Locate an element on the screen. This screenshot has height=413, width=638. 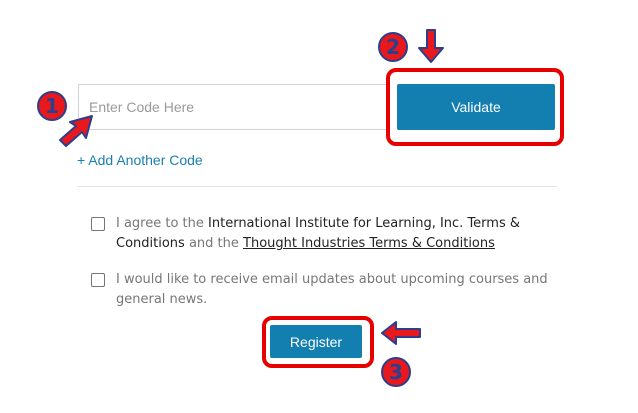
terms-checkbox is located at coordinates (98, 224).